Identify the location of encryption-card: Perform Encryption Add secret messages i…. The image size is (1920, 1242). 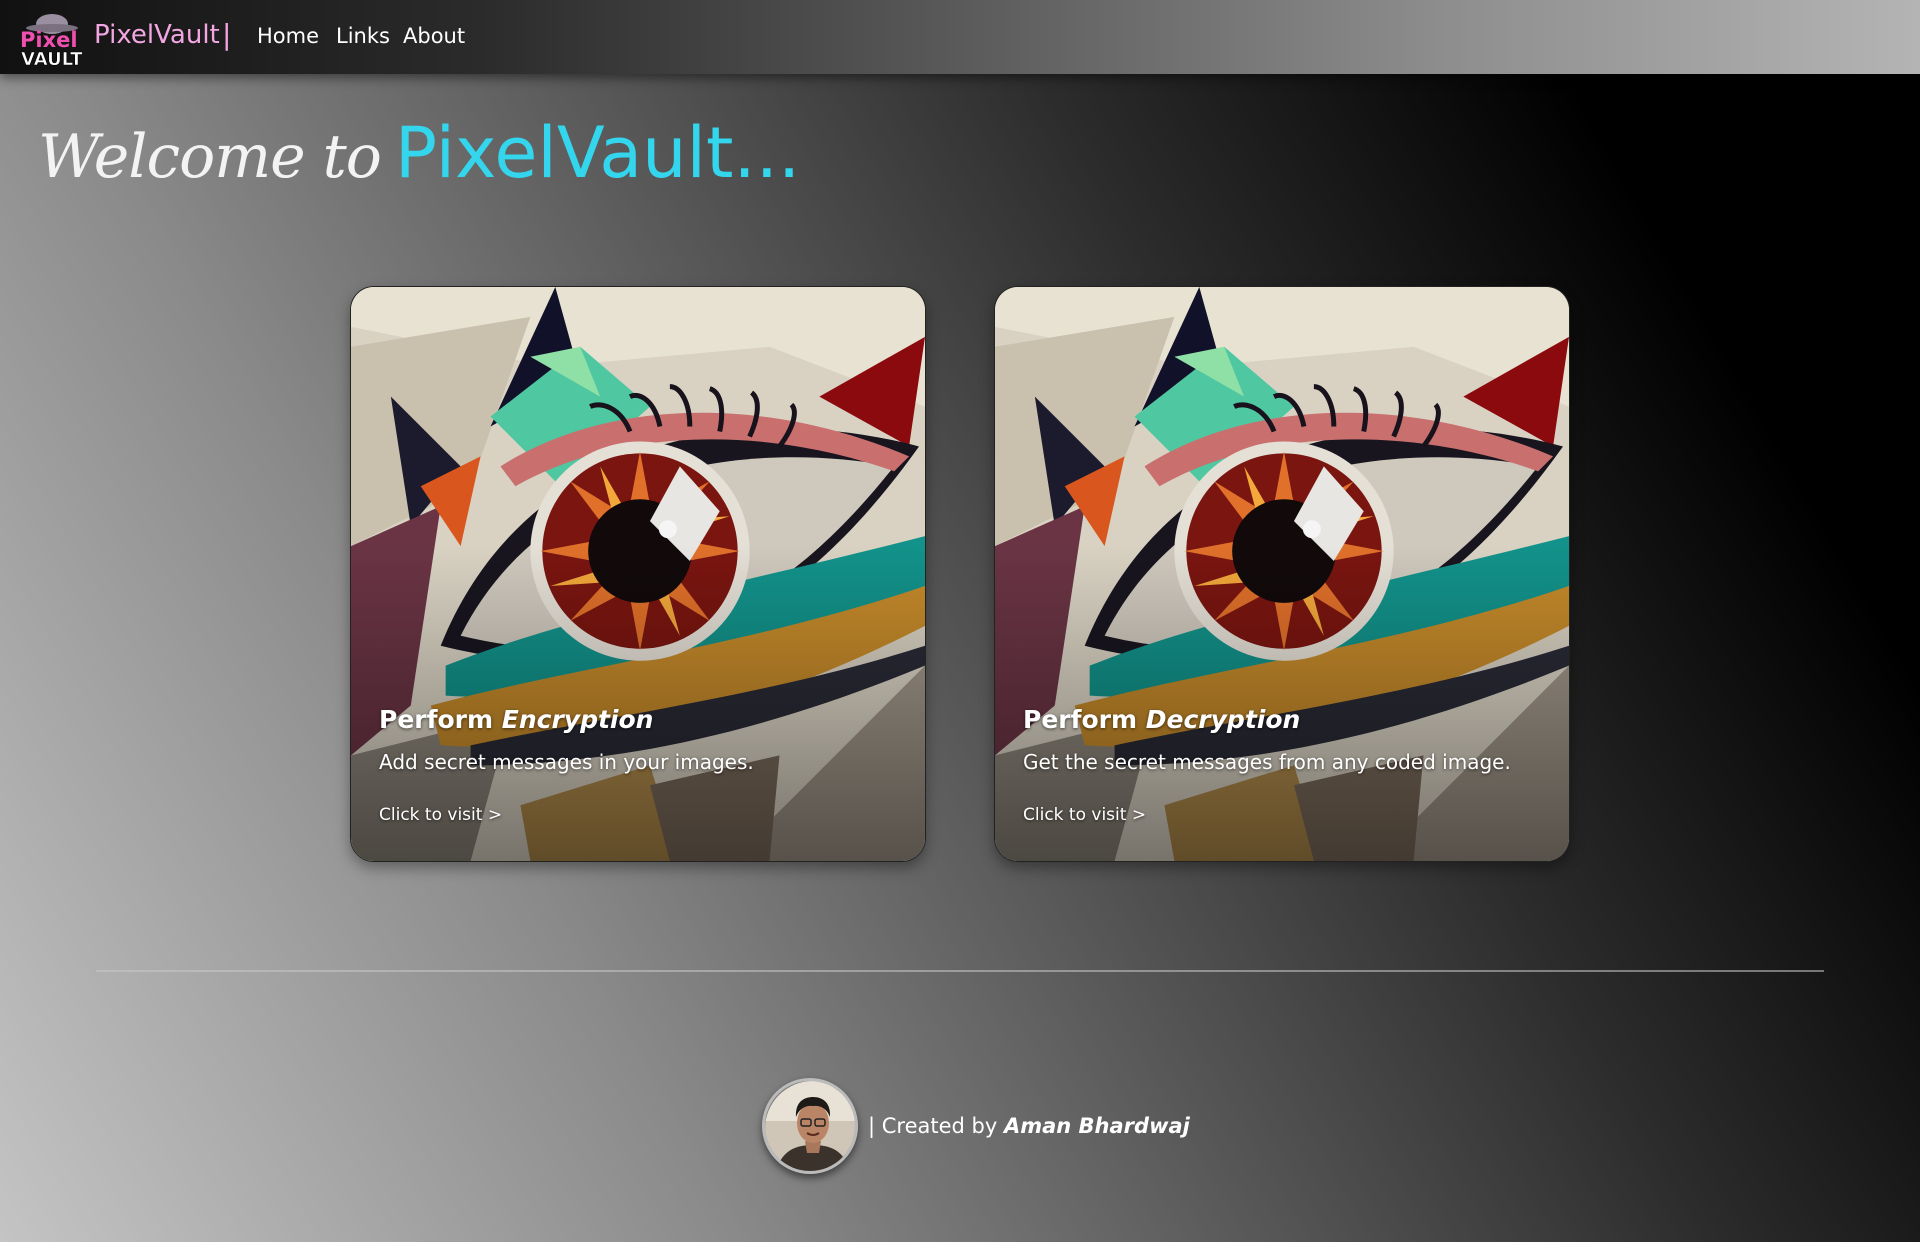
(638, 574).